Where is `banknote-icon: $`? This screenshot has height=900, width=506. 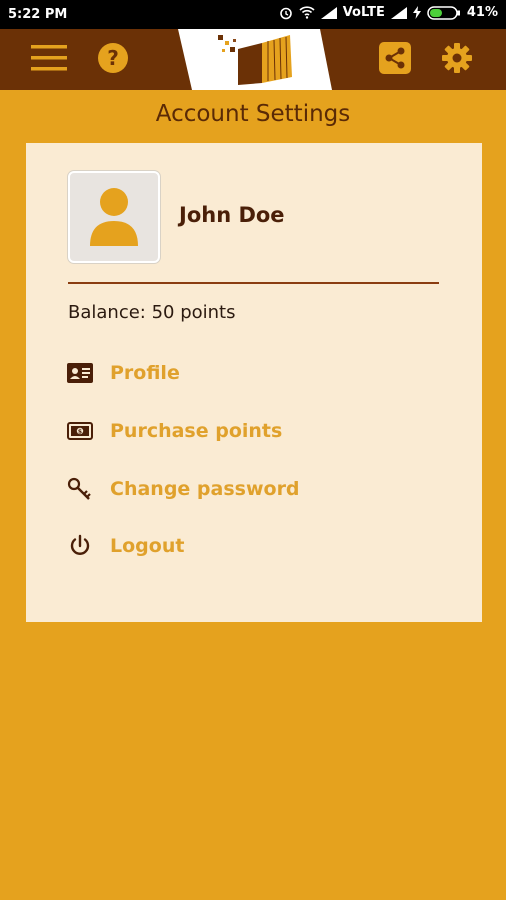 banknote-icon: $ is located at coordinates (80, 431).